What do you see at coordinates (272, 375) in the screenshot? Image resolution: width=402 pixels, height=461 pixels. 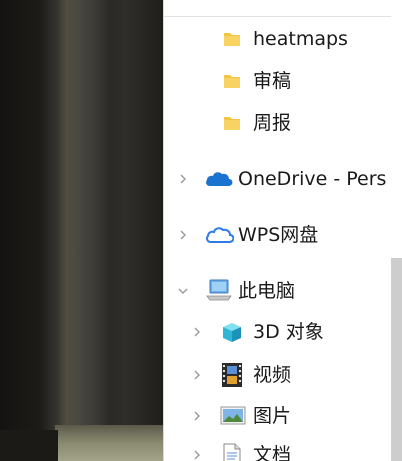 I see `nav-item-label: 视频` at bounding box center [272, 375].